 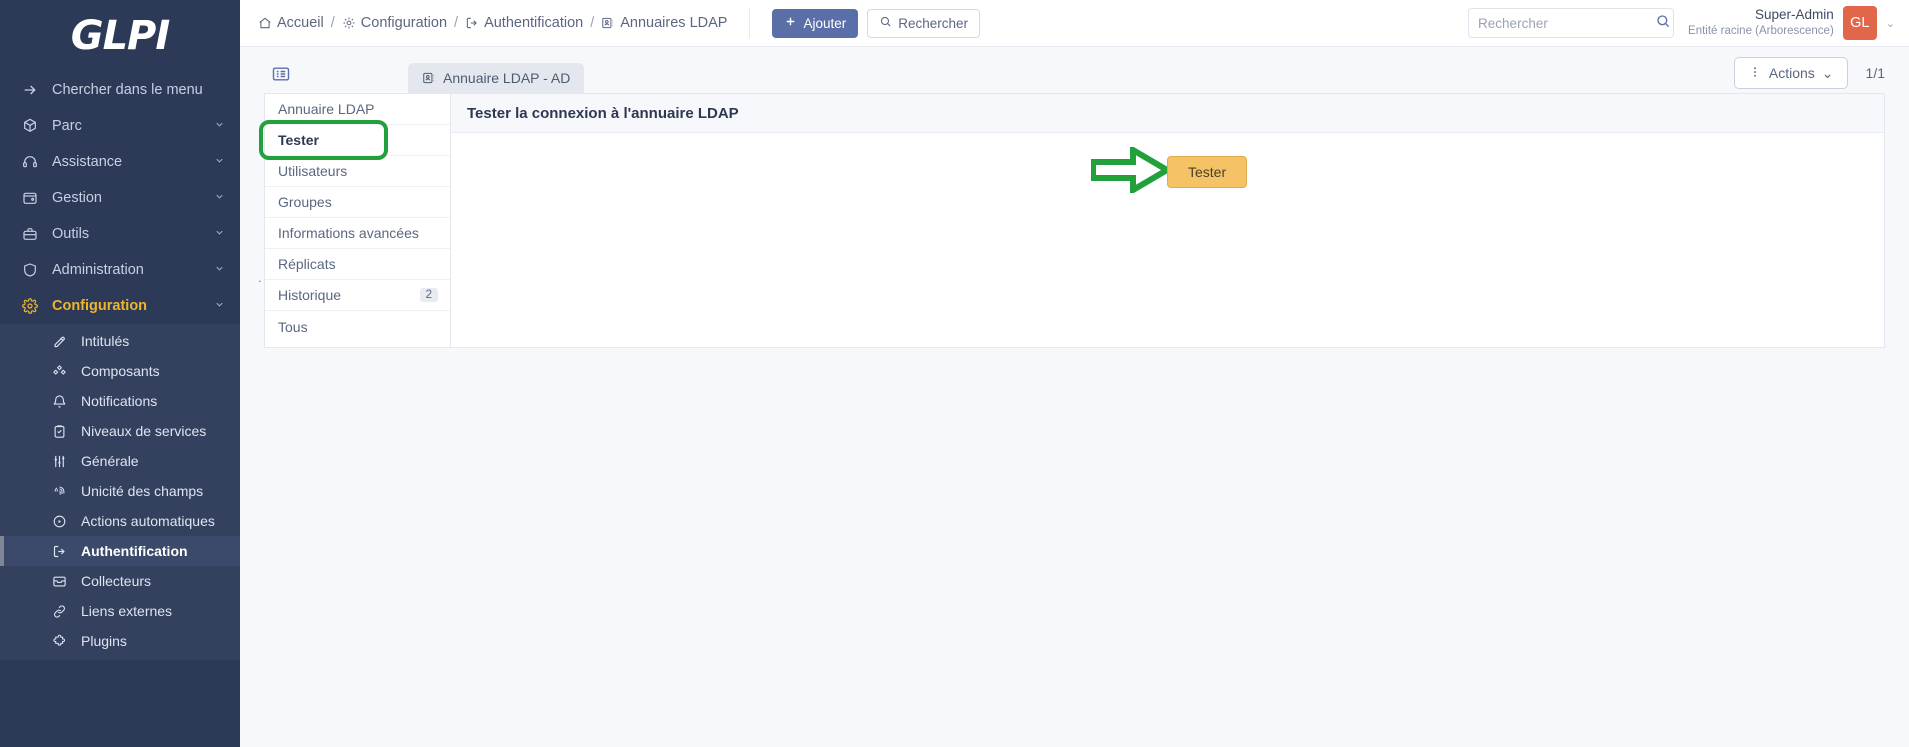 I want to click on chevron-down-icon: ⌄, so click(x=1890, y=23).